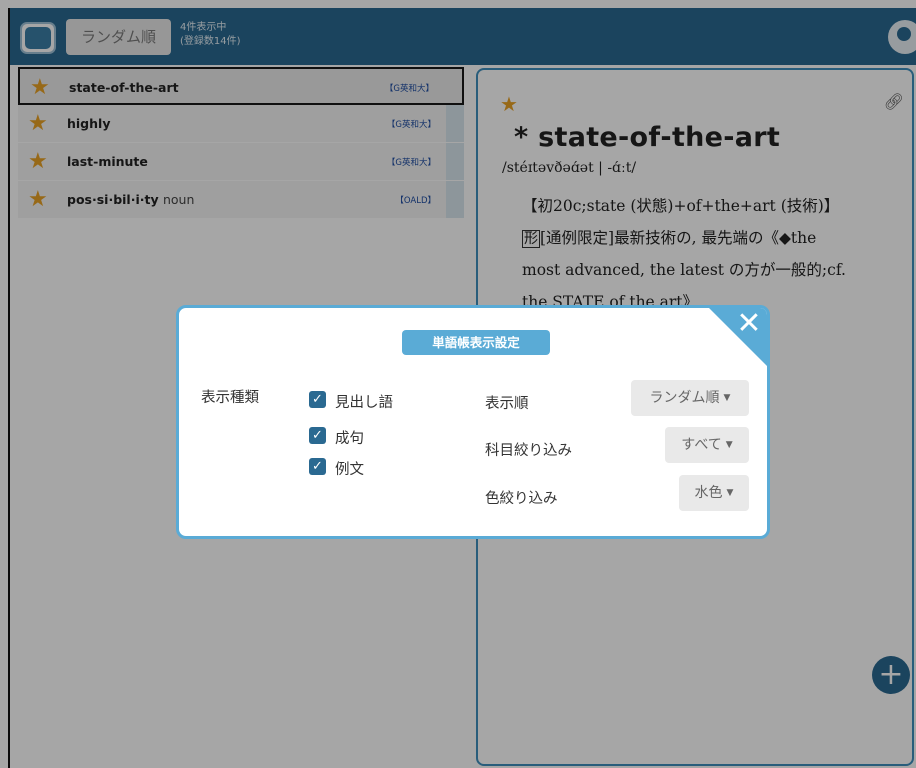  Describe the element at coordinates (528, 451) in the screenshot. I see `subject-filter-label: 科目絞り込み` at that location.